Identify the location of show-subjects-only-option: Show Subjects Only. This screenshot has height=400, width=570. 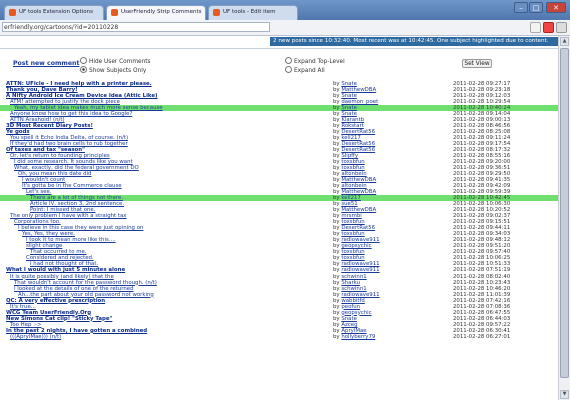
(113, 70).